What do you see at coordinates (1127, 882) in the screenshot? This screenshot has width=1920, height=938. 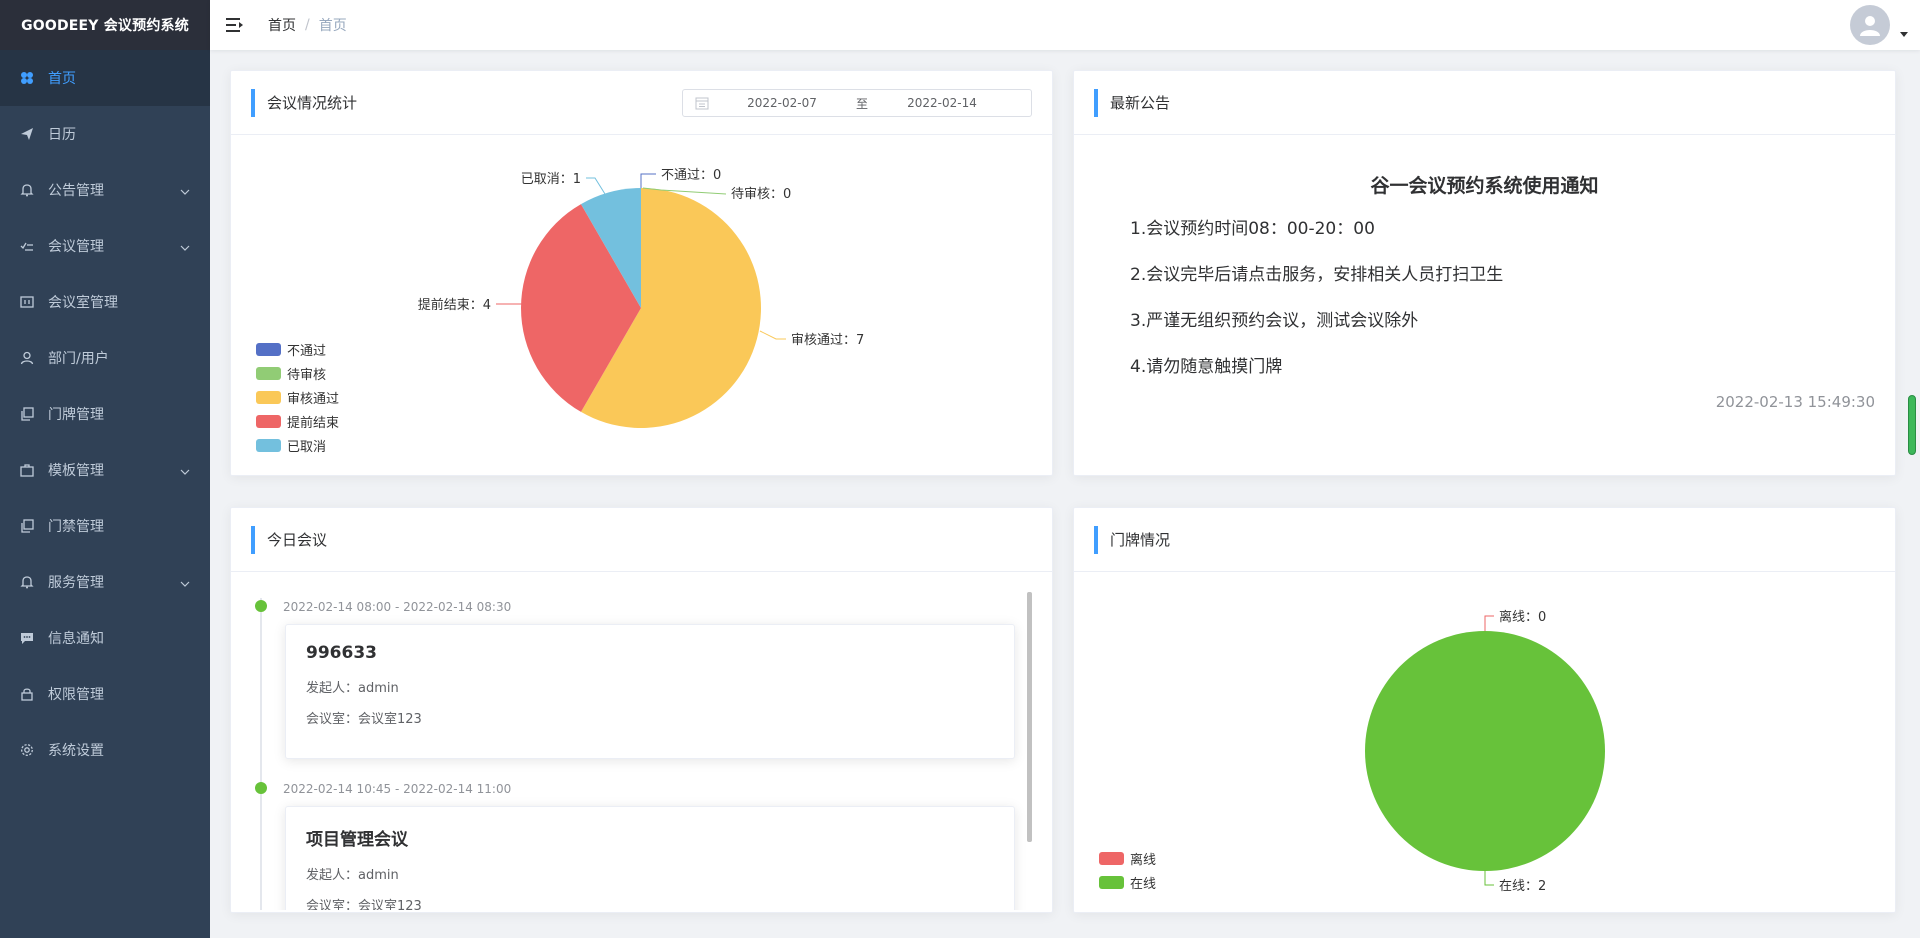 I see `legend-item: 在线` at bounding box center [1127, 882].